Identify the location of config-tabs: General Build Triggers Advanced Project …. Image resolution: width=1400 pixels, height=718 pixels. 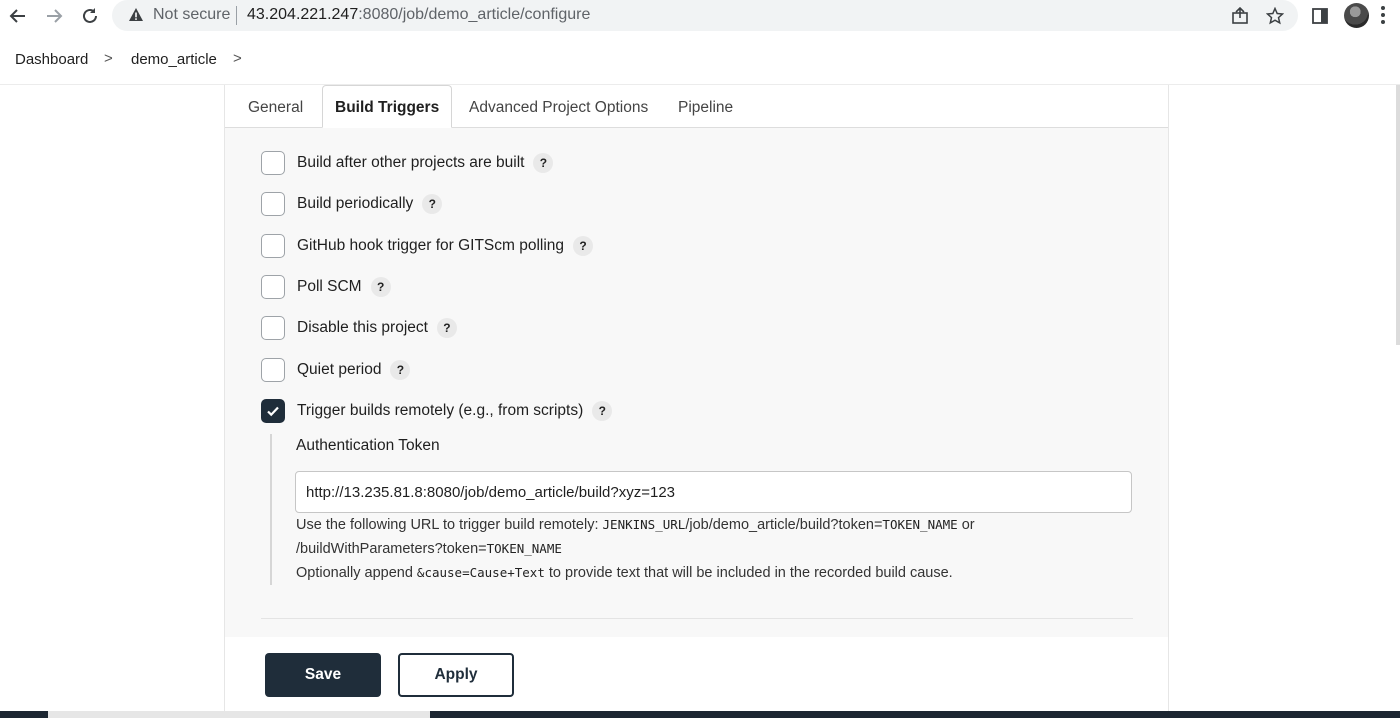
(696, 106).